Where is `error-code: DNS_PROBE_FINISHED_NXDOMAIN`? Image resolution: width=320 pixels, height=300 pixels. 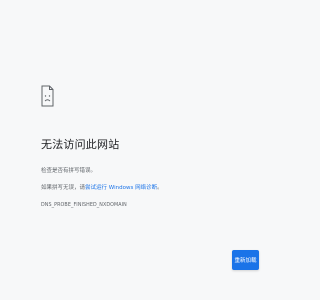 error-code: DNS_PROBE_FINISHED_NXDOMAIN is located at coordinates (84, 205).